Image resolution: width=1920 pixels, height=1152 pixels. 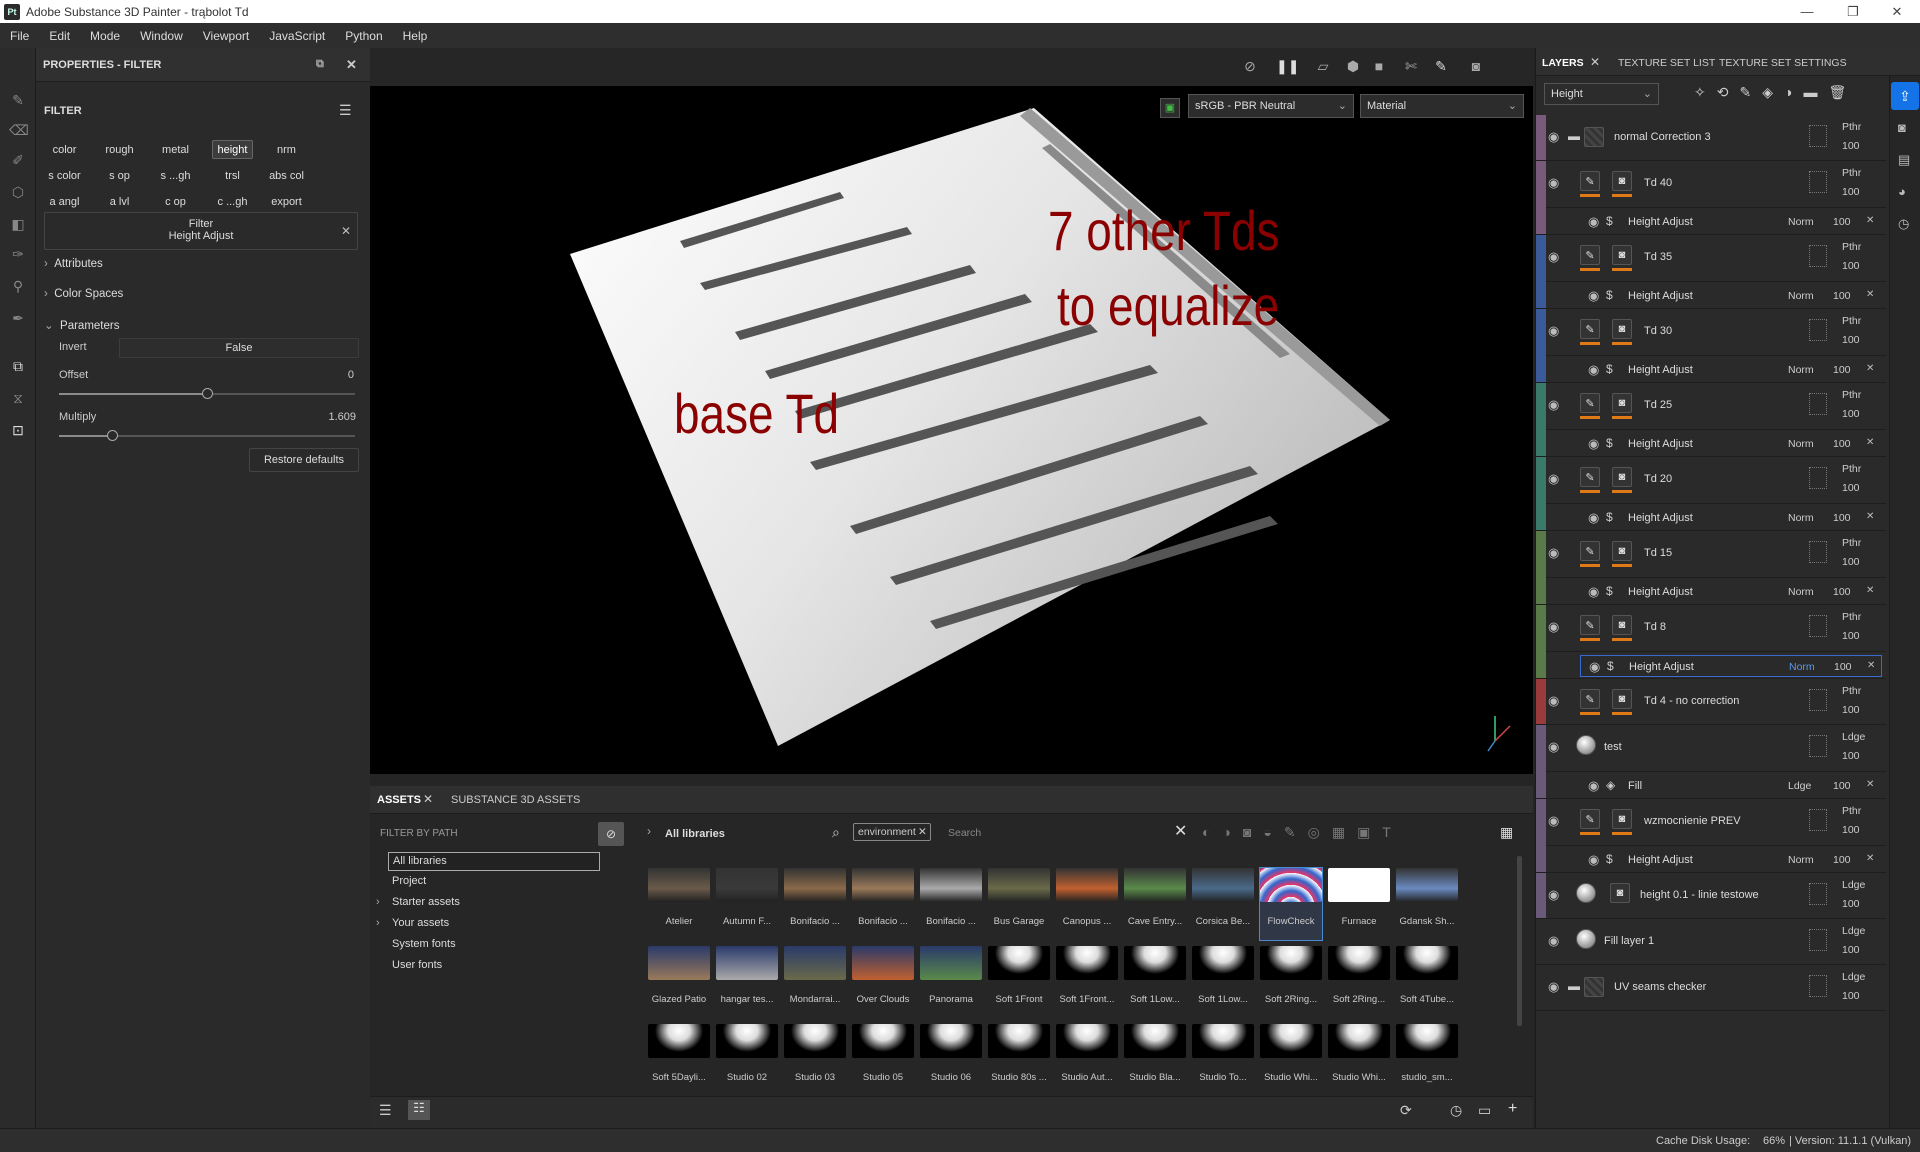 What do you see at coordinates (815, 1060) in the screenshot?
I see `asset-tile: Studio 03` at bounding box center [815, 1060].